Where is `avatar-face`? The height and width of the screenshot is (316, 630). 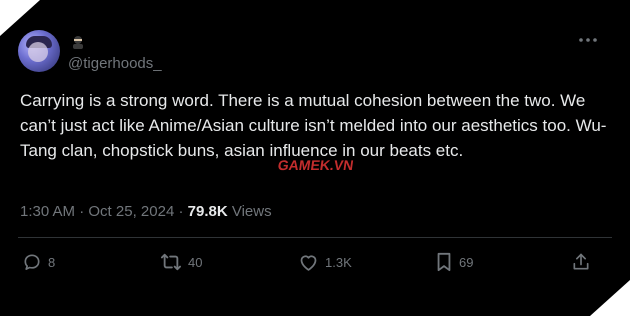 avatar-face is located at coordinates (38, 52).